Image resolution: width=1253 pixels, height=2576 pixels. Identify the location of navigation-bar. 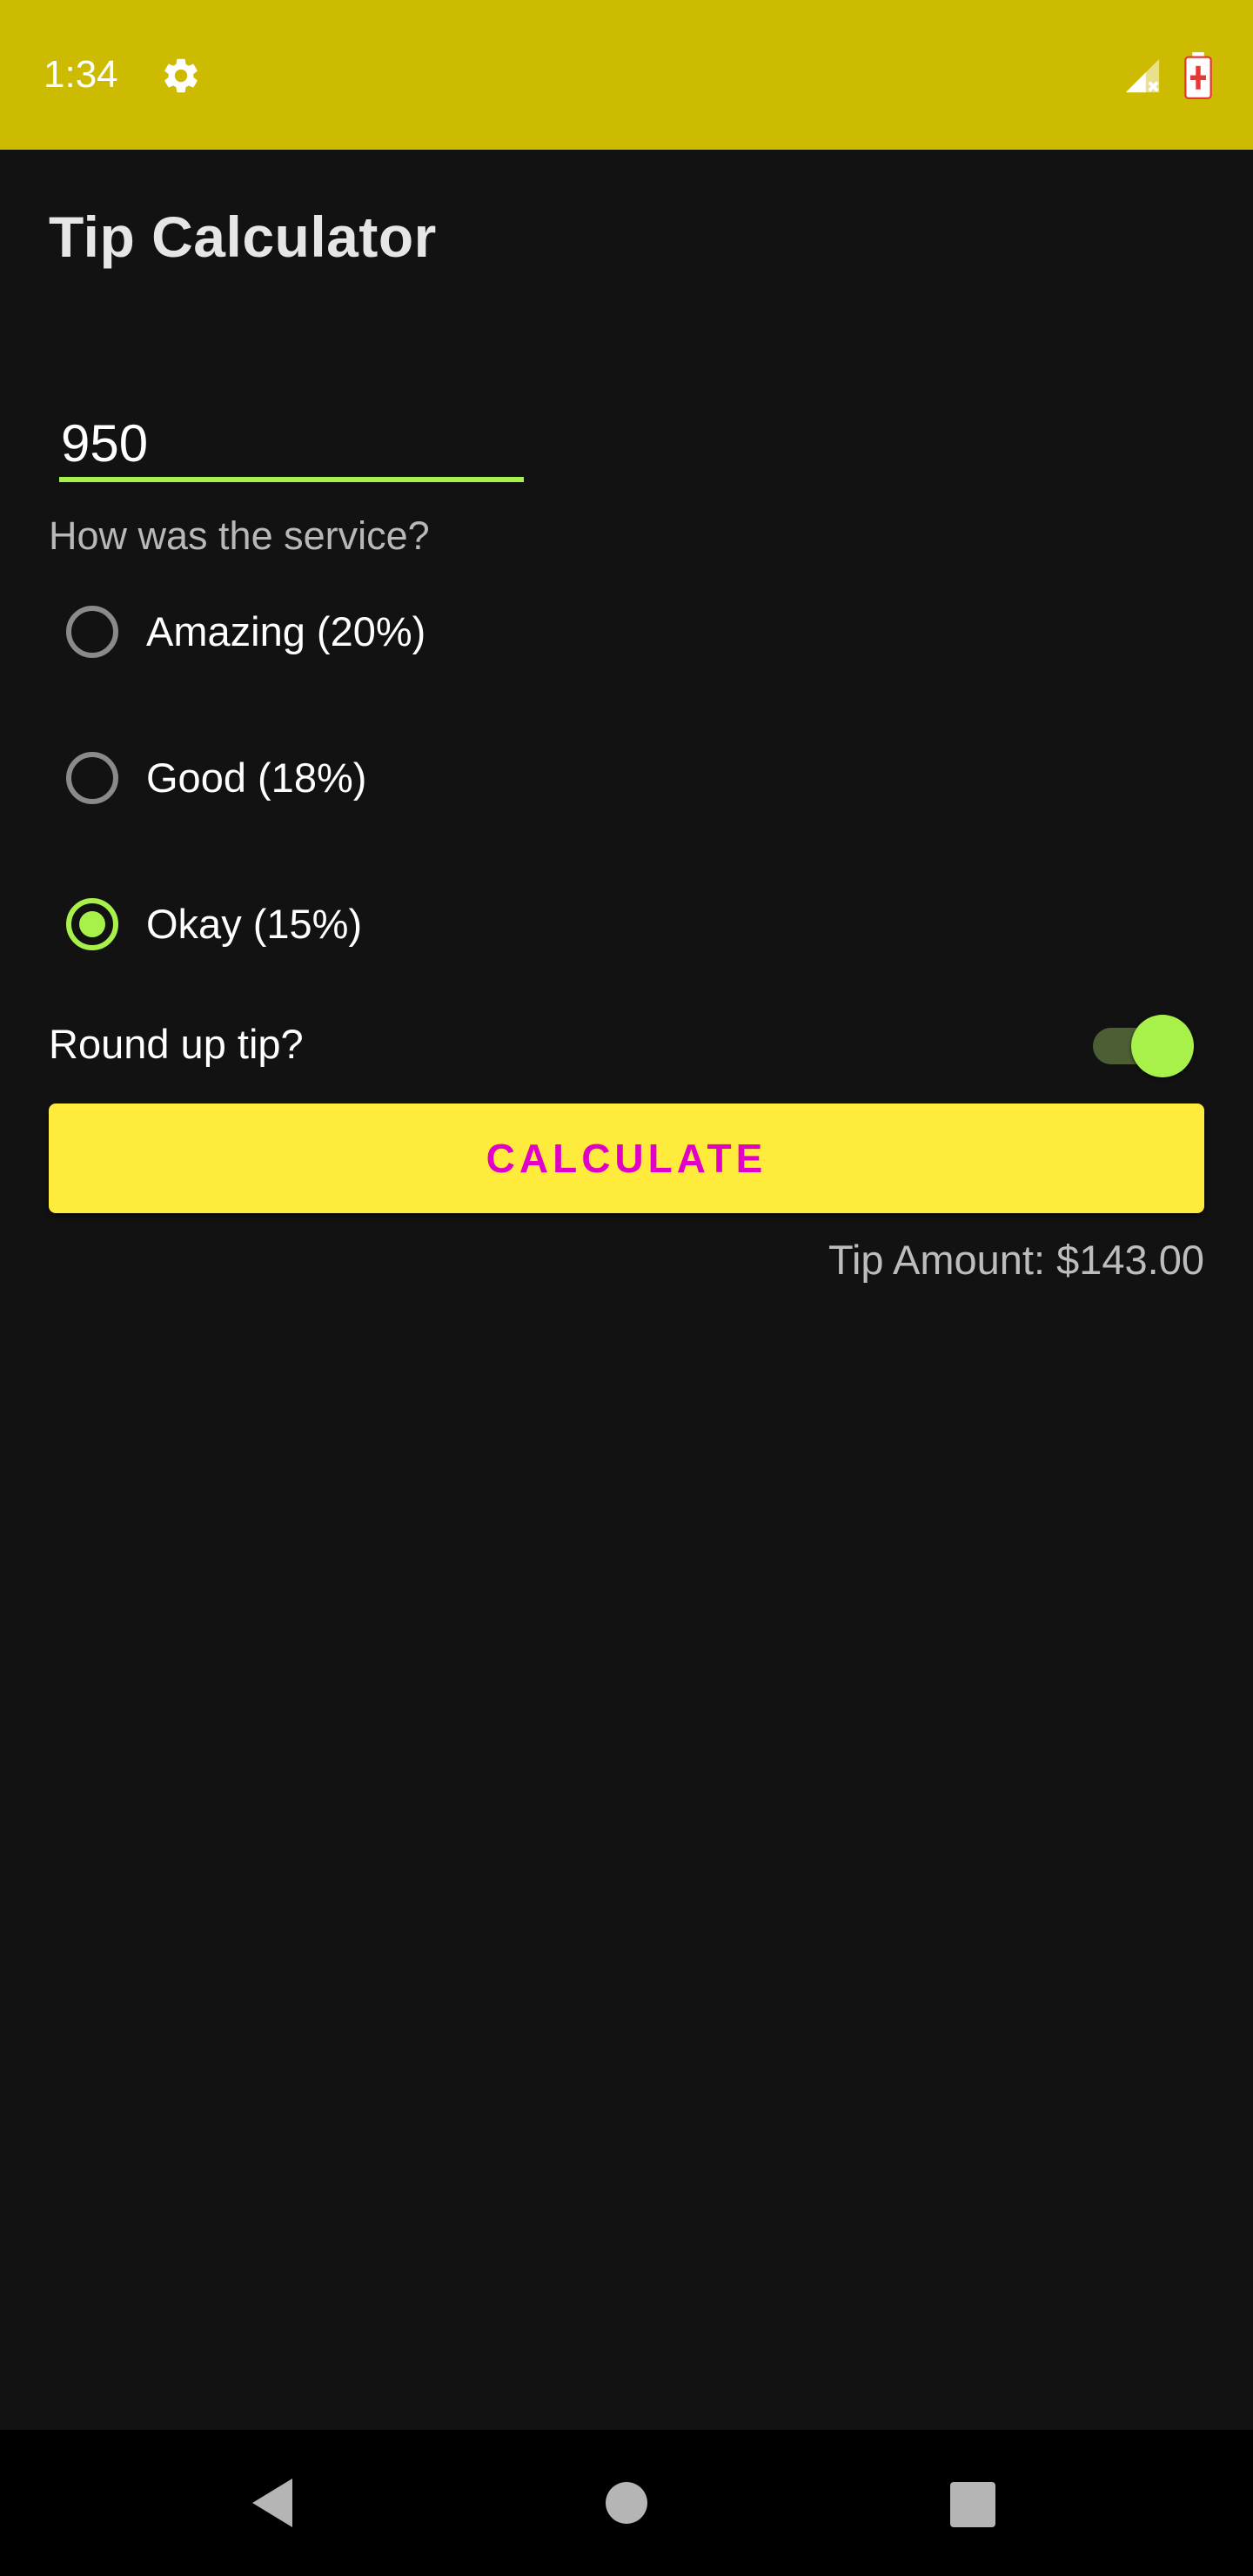
(626, 2503).